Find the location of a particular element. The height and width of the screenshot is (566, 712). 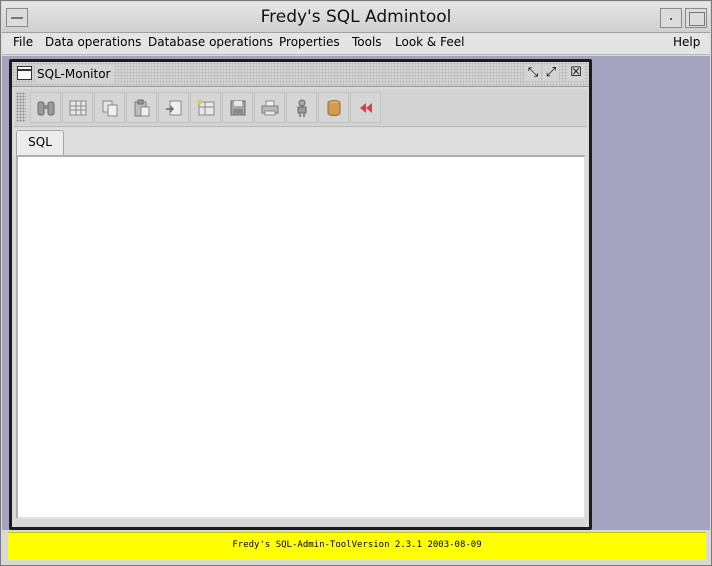

paste-icon is located at coordinates (141, 107).